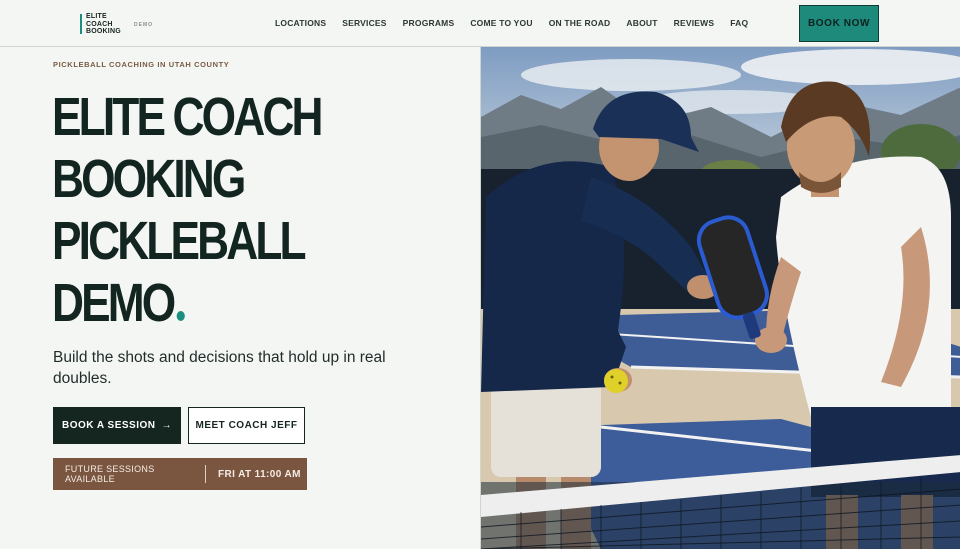  Describe the element at coordinates (179, 241) in the screenshot. I see `headline-line-3: PICKLEBALL` at that location.